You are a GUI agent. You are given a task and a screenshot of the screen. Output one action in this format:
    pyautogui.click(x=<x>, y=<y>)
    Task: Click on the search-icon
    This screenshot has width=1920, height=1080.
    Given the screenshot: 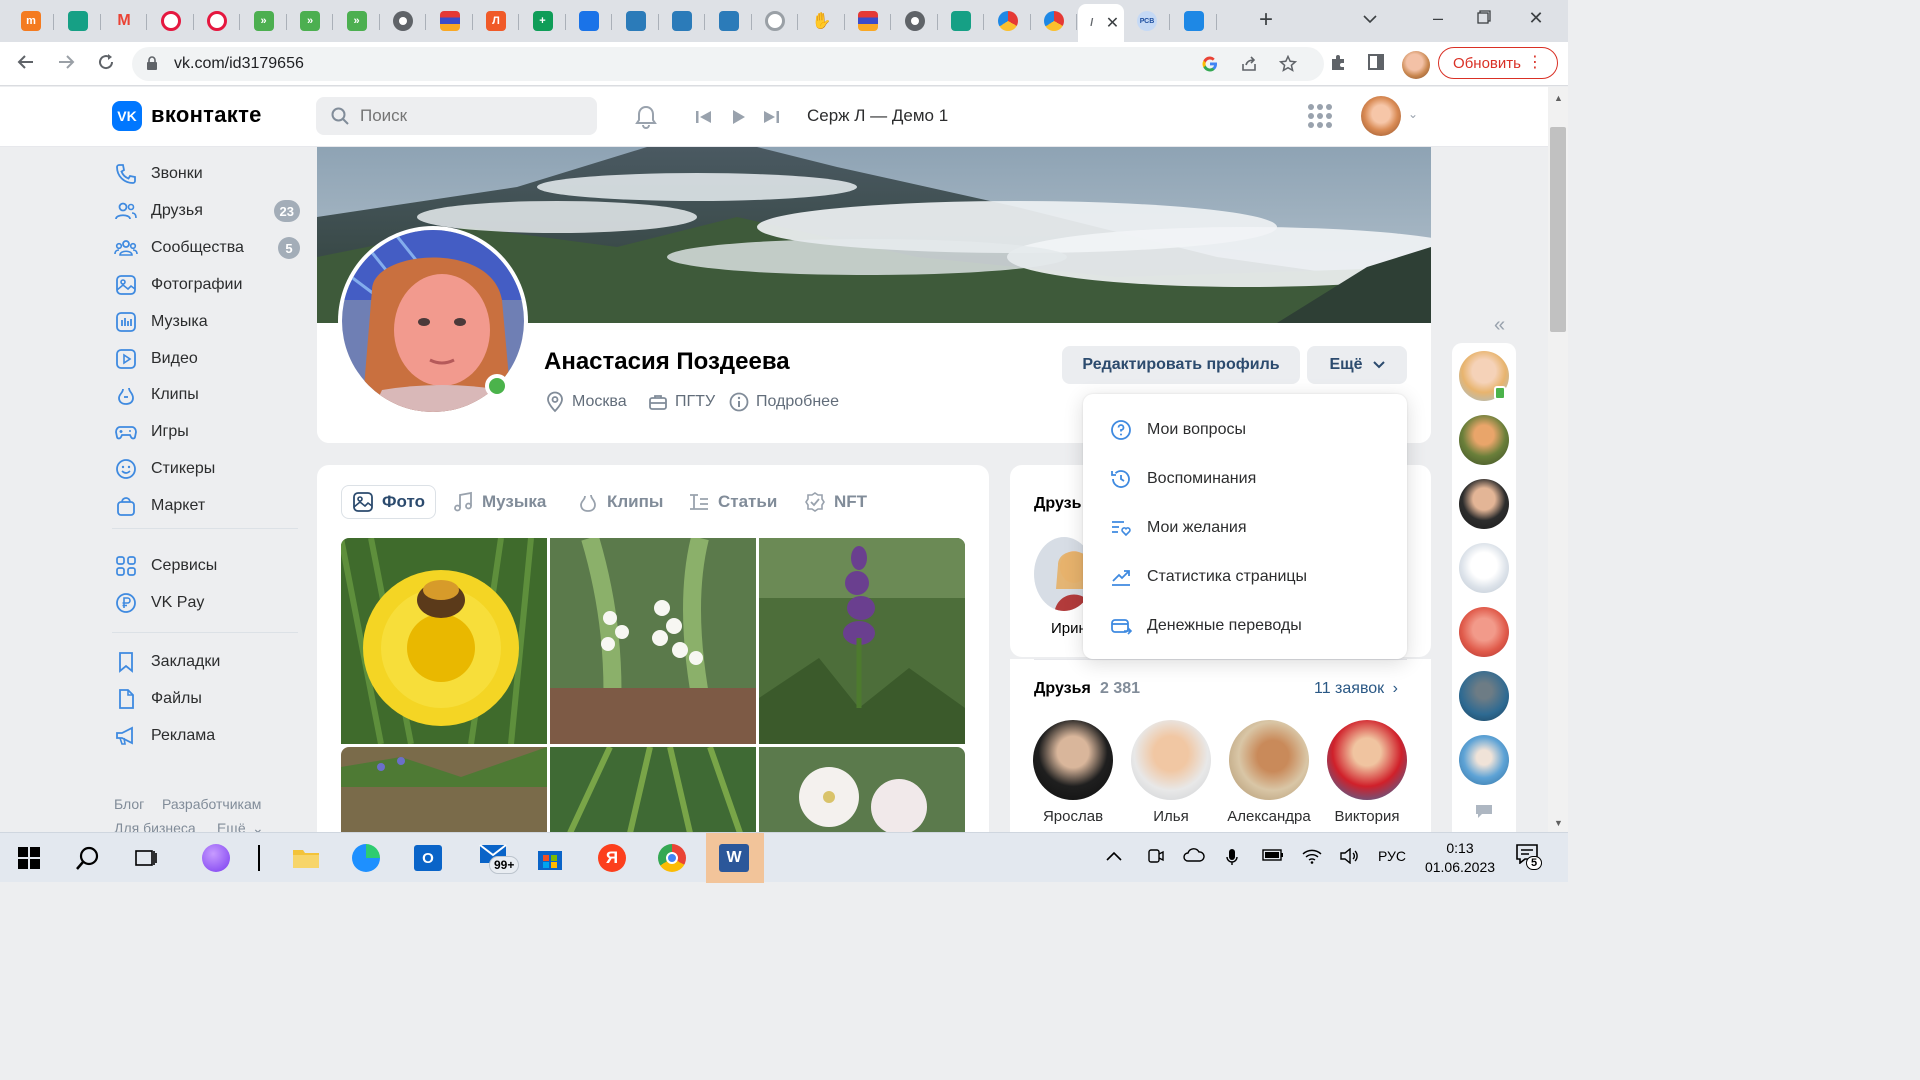 What is the action you would take?
    pyautogui.click(x=88, y=858)
    